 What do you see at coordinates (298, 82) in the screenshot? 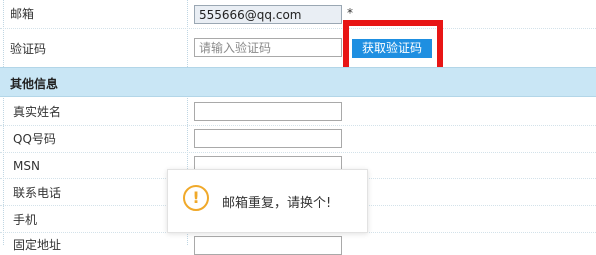
I see `section-header: 其他信息` at bounding box center [298, 82].